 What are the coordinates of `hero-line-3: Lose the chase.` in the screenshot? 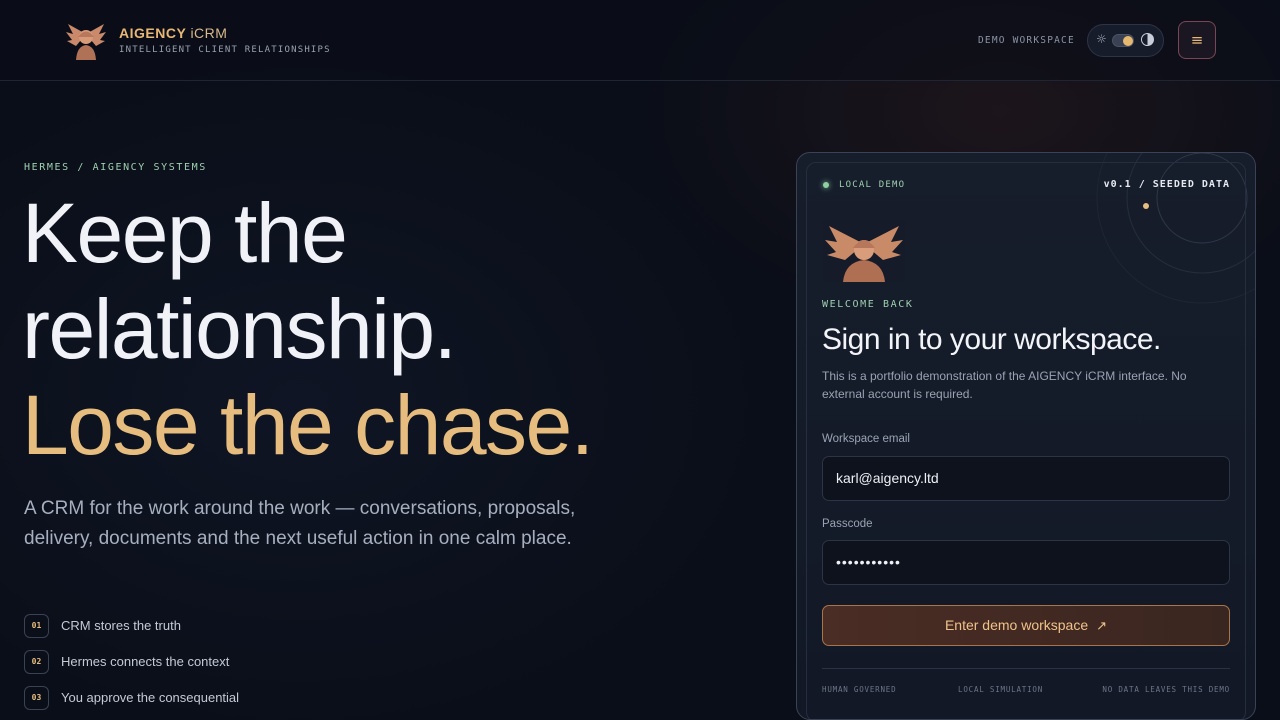 It's located at (308, 425).